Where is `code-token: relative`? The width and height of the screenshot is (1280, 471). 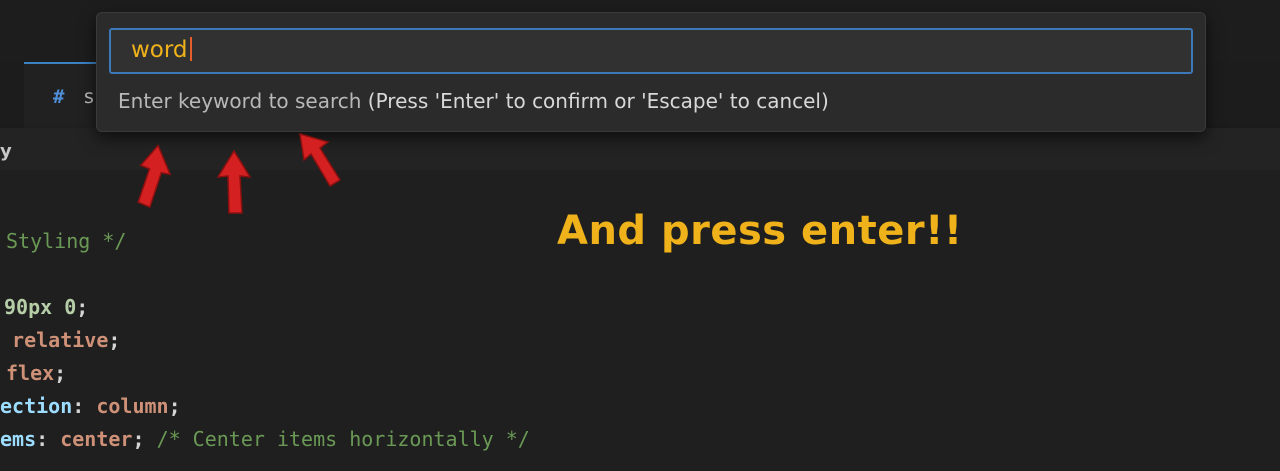
code-token: relative is located at coordinates (54, 340).